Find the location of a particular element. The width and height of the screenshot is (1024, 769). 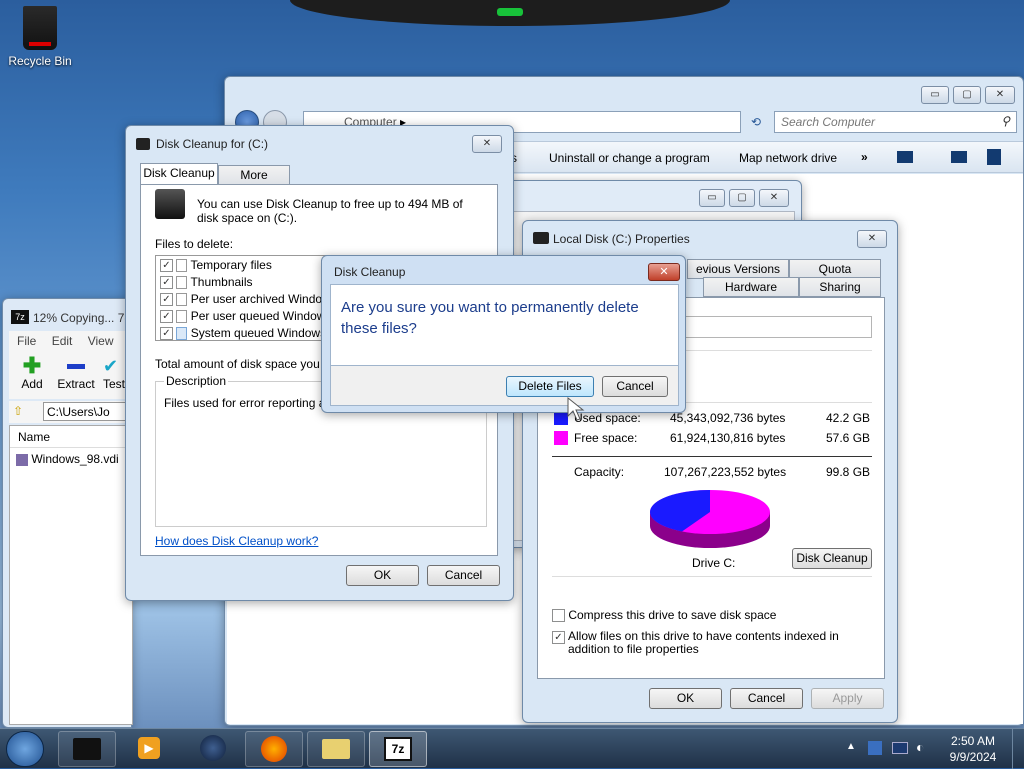

path-bar: ⇧ C:\Users\Jo is located at coordinates (70, 412).